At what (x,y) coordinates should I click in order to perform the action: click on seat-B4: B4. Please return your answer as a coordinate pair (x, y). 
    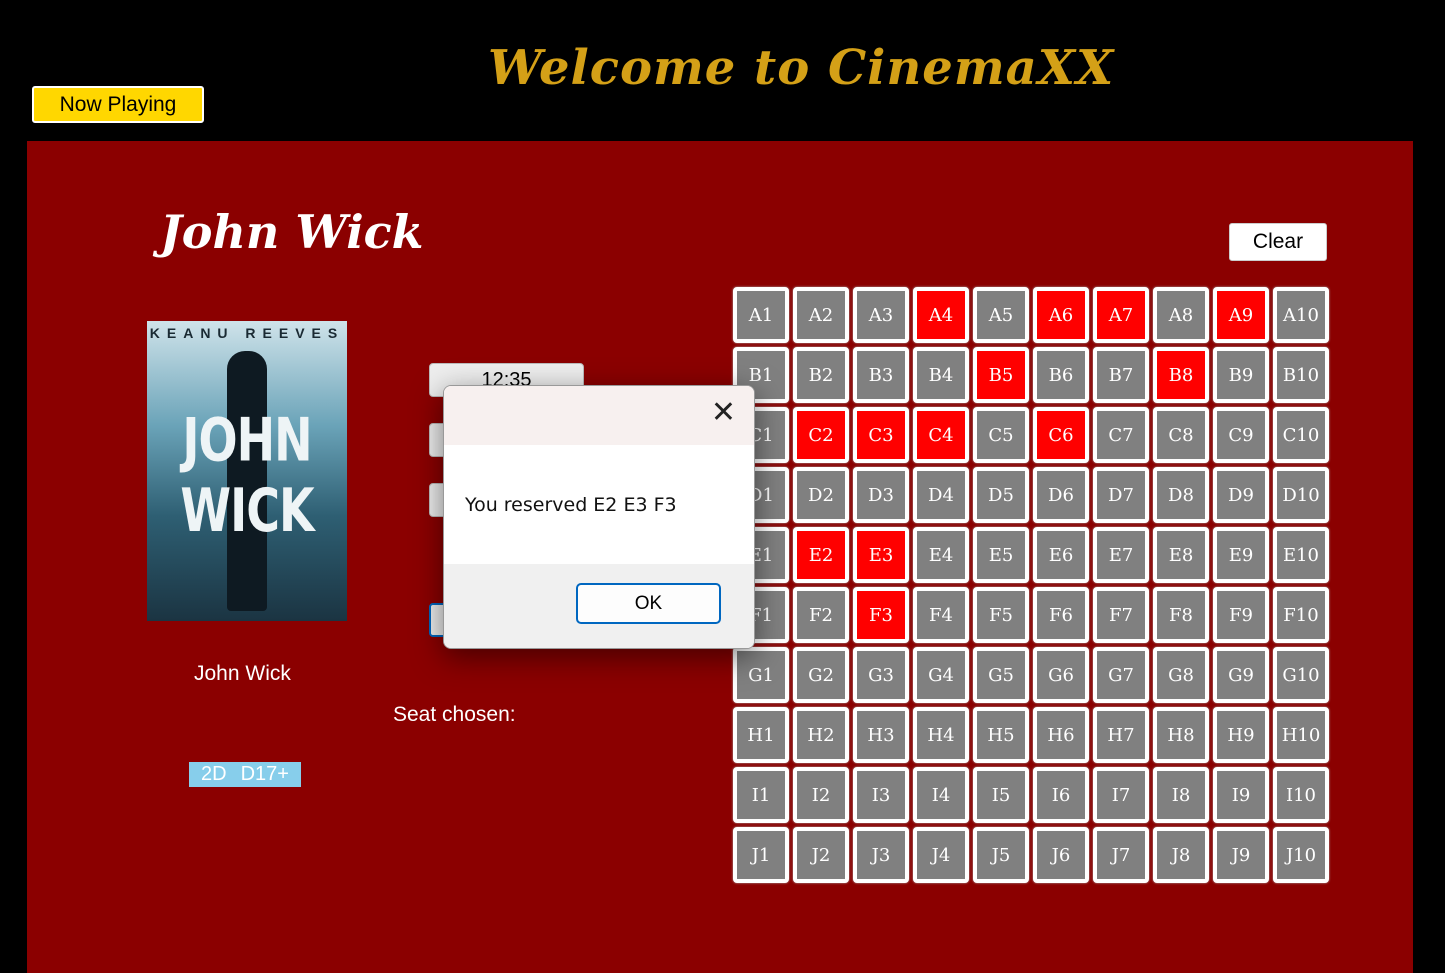
    Looking at the image, I should click on (941, 375).